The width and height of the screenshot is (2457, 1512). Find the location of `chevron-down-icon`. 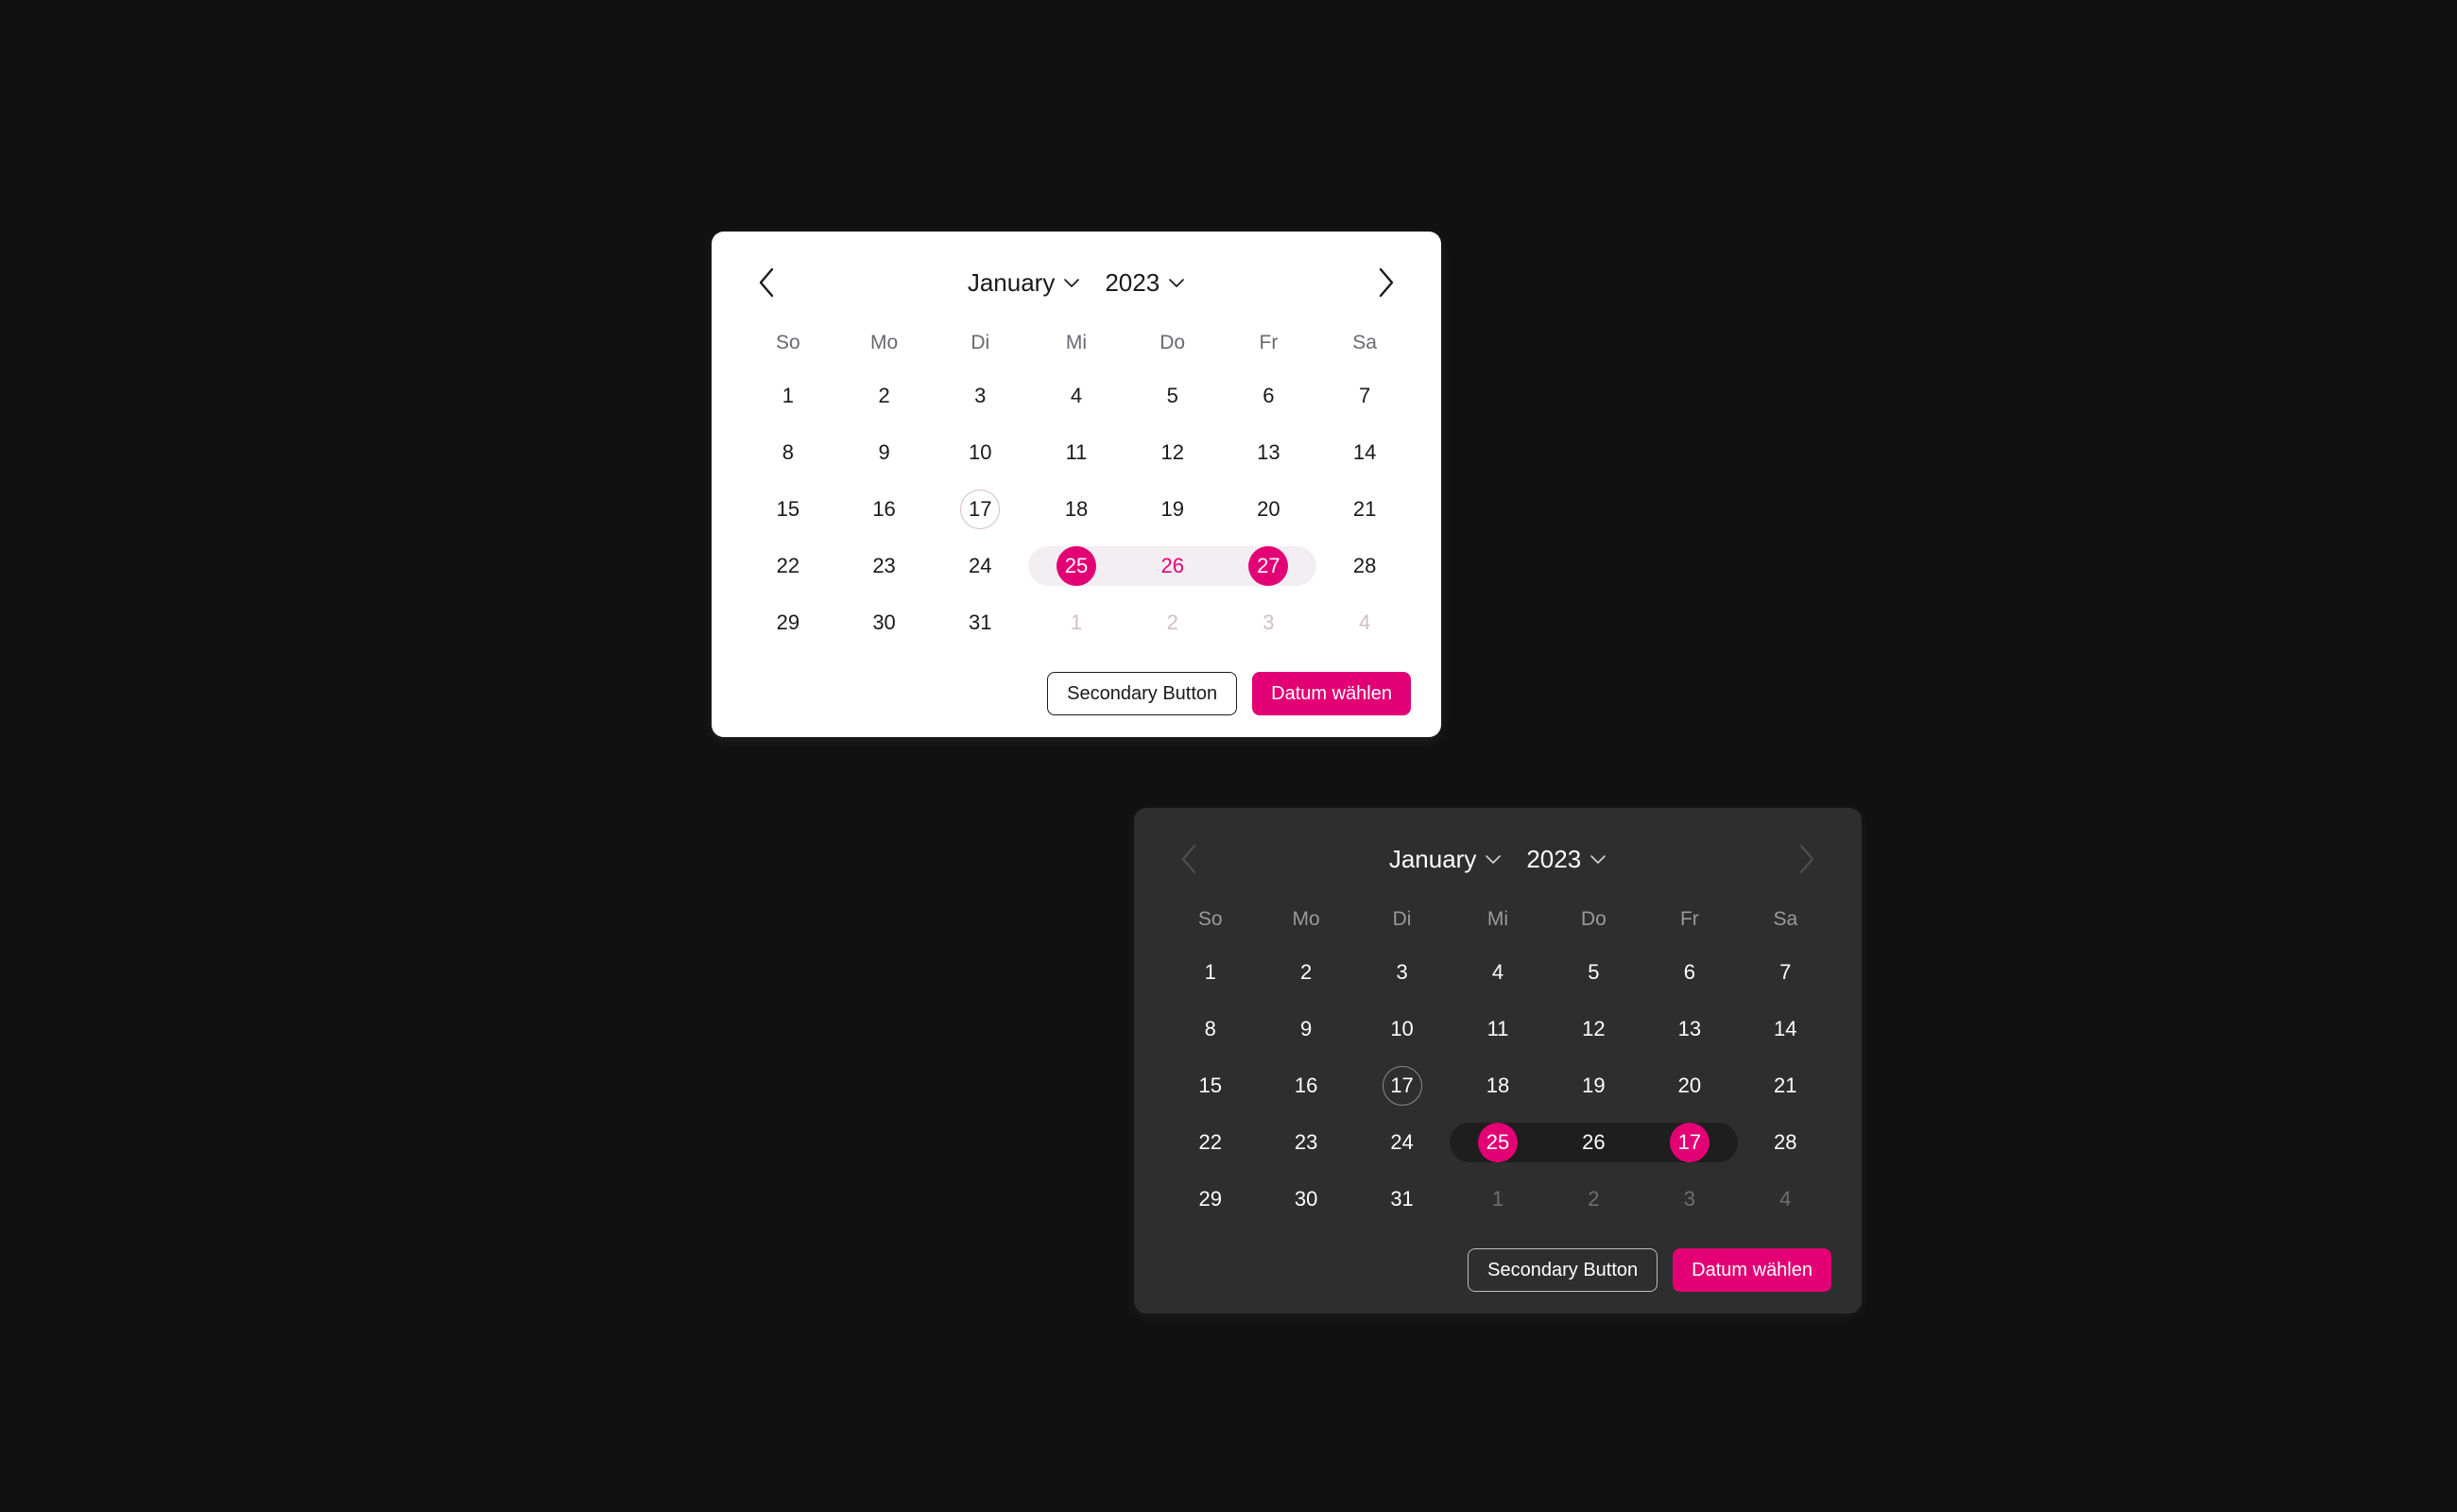

chevron-down-icon is located at coordinates (1597, 859).